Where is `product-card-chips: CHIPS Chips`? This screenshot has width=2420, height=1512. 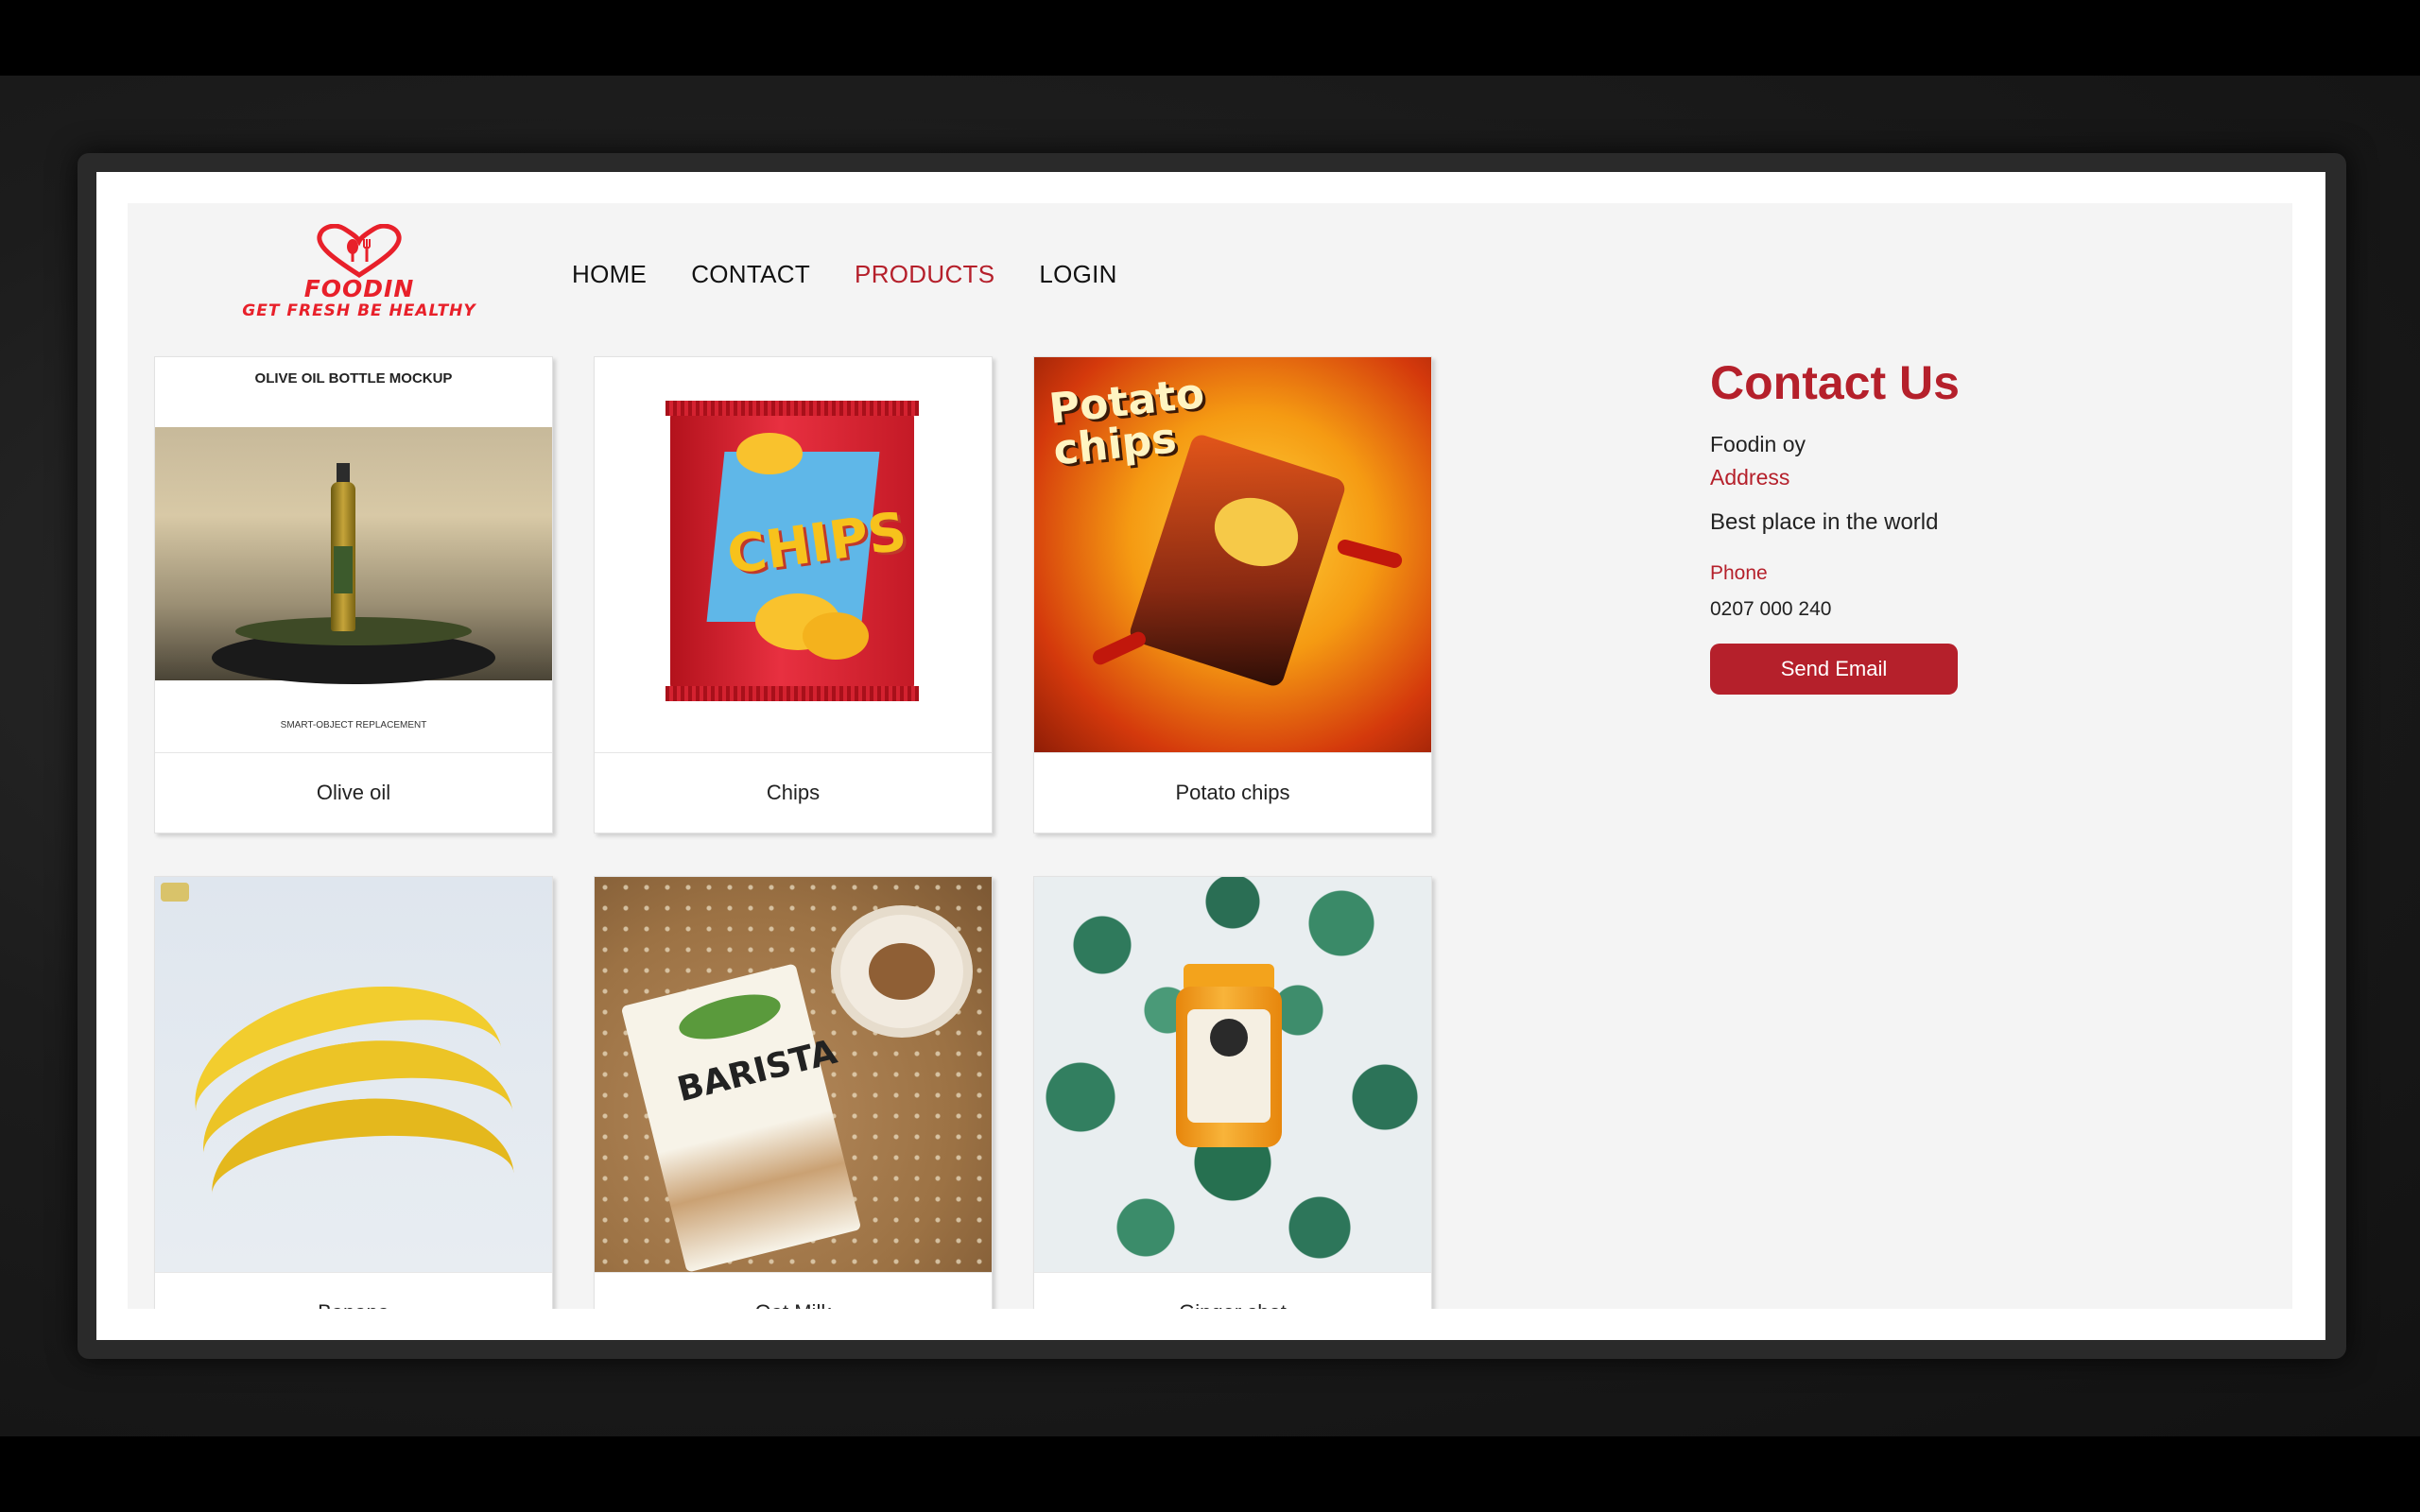 product-card-chips: CHIPS Chips is located at coordinates (793, 594).